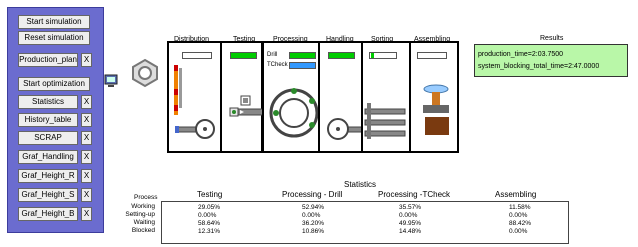 The width and height of the screenshot is (638, 247). I want to click on testing-graphic, so click(247, 106).